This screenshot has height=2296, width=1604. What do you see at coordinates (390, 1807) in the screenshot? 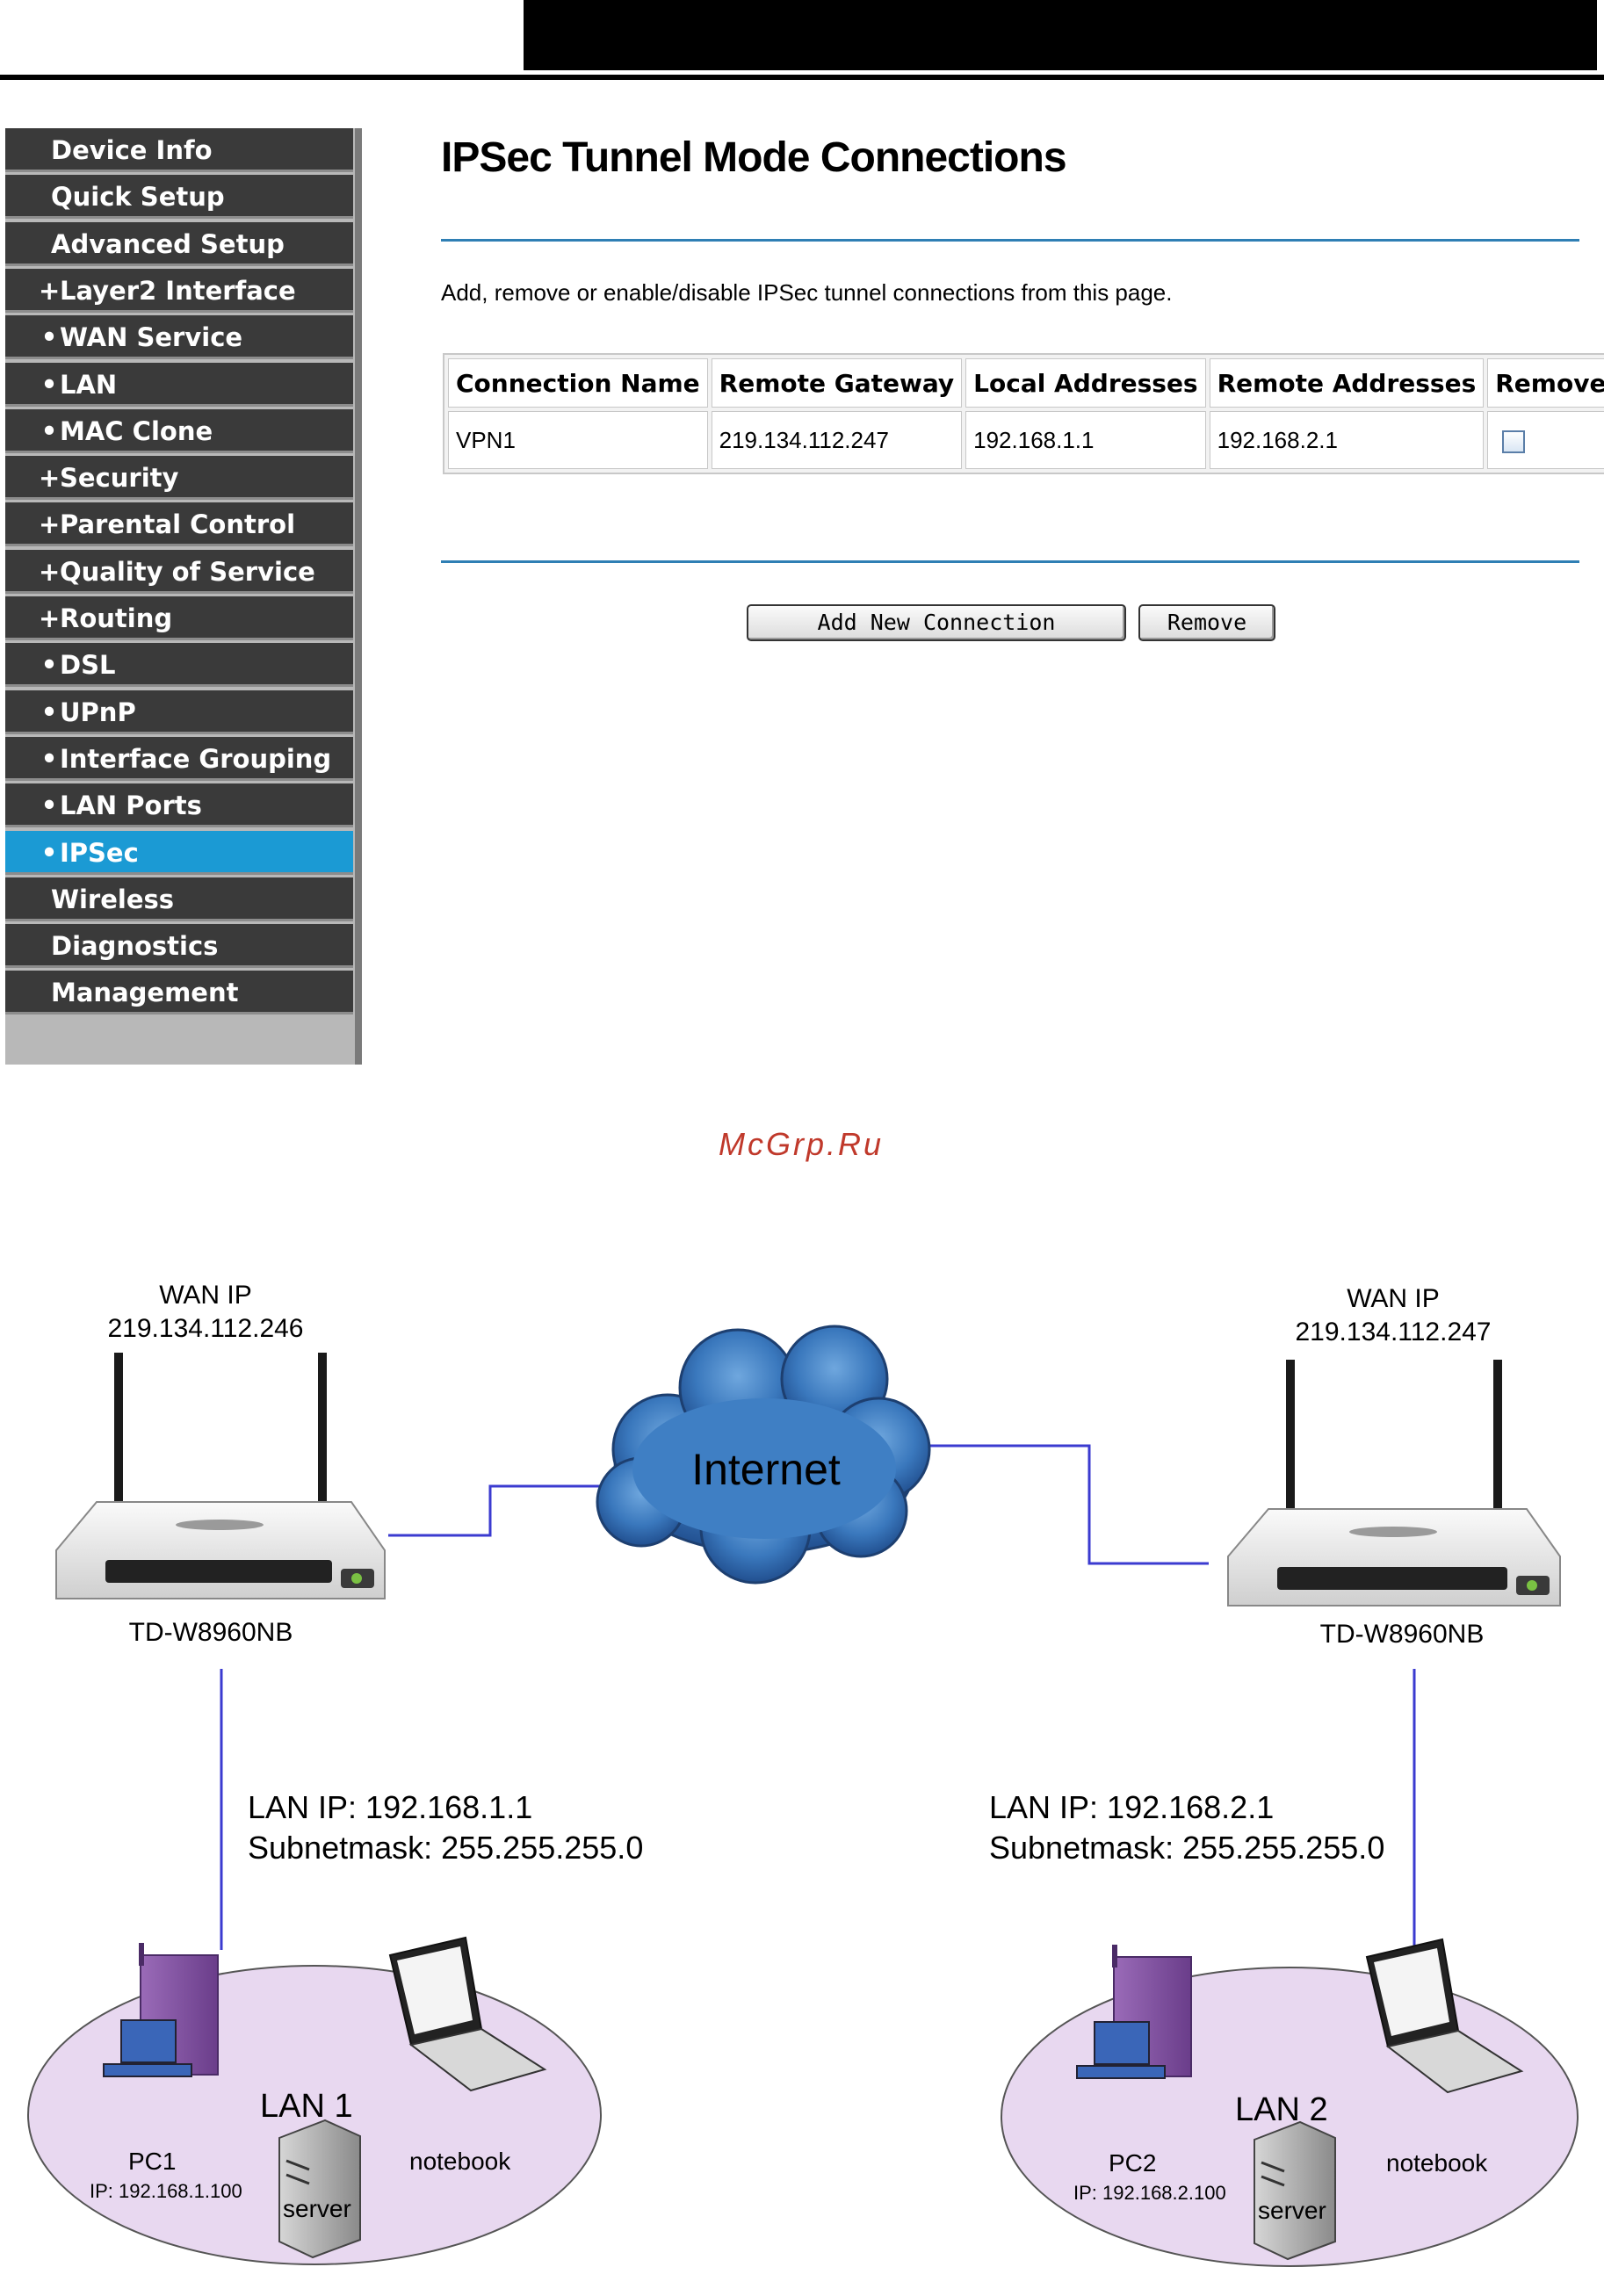
I see `left-lan-ip: LAN IP: 192.168.1.1` at bounding box center [390, 1807].